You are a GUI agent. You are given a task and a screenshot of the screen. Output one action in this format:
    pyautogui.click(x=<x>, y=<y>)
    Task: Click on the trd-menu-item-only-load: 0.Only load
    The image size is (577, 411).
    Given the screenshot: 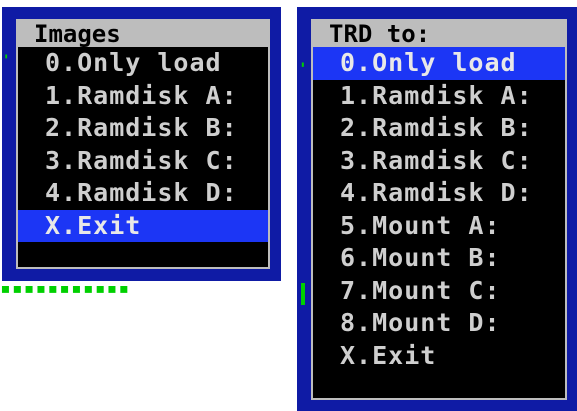 What is the action you would take?
    pyautogui.click(x=439, y=63)
    